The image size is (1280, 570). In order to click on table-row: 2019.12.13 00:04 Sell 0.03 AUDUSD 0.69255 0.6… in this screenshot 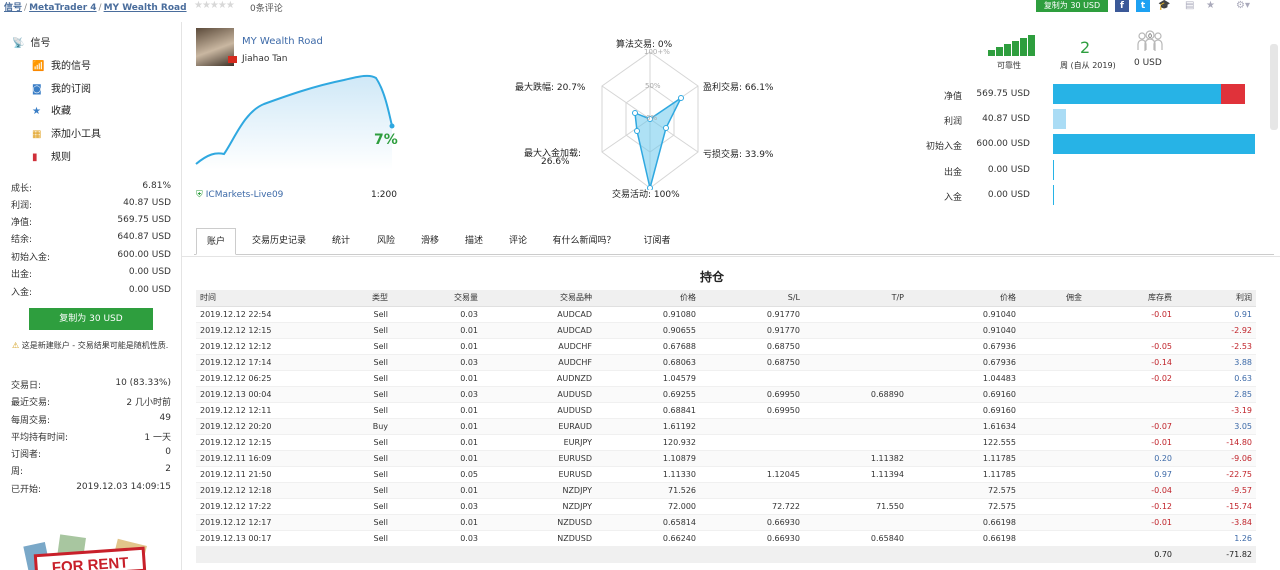, I will do `click(726, 394)`.